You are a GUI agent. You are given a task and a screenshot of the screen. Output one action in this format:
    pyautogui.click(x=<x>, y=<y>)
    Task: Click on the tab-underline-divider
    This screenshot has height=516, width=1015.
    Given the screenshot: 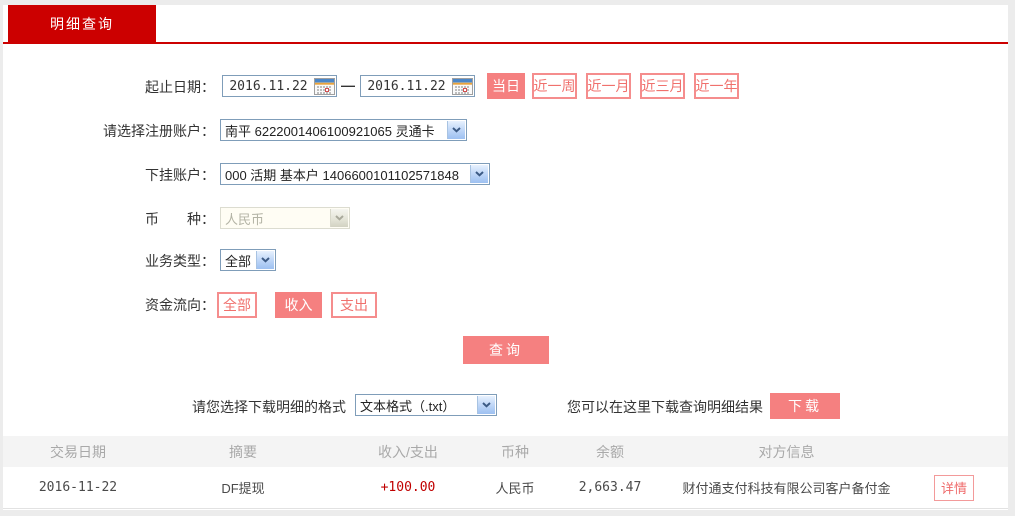 What is the action you would take?
    pyautogui.click(x=505, y=43)
    